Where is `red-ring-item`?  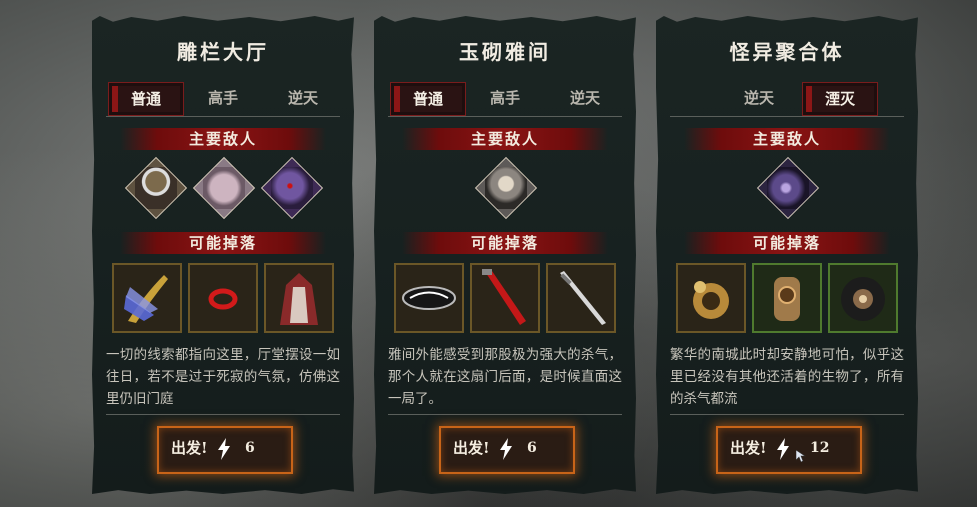 red-ring-item is located at coordinates (223, 298).